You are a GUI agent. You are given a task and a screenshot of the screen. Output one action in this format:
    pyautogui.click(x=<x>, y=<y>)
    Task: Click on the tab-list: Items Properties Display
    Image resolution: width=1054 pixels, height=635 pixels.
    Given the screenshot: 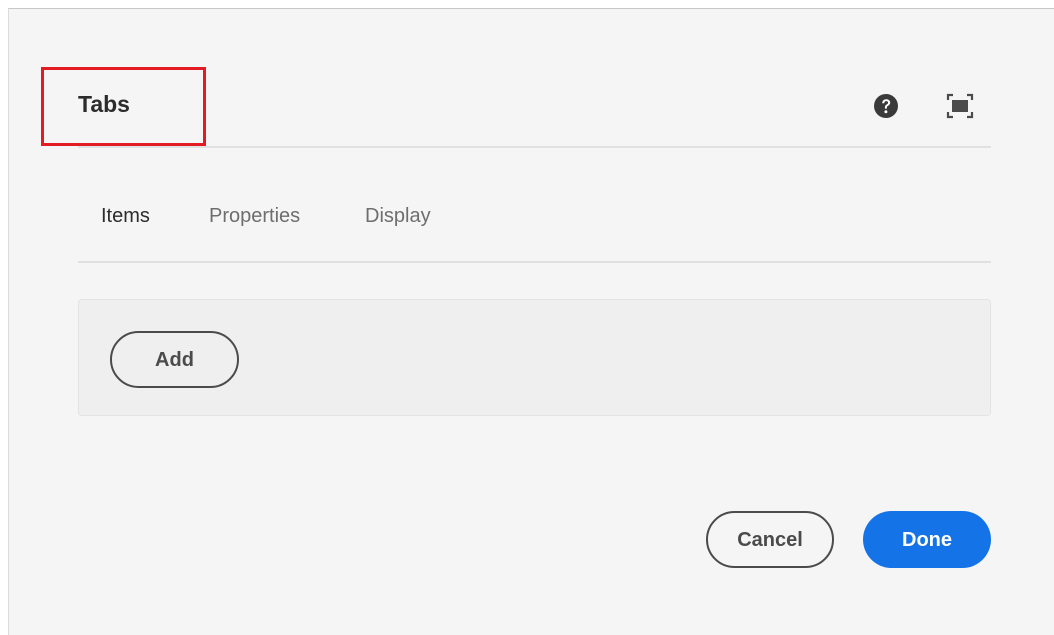 What is the action you would take?
    pyautogui.click(x=534, y=234)
    